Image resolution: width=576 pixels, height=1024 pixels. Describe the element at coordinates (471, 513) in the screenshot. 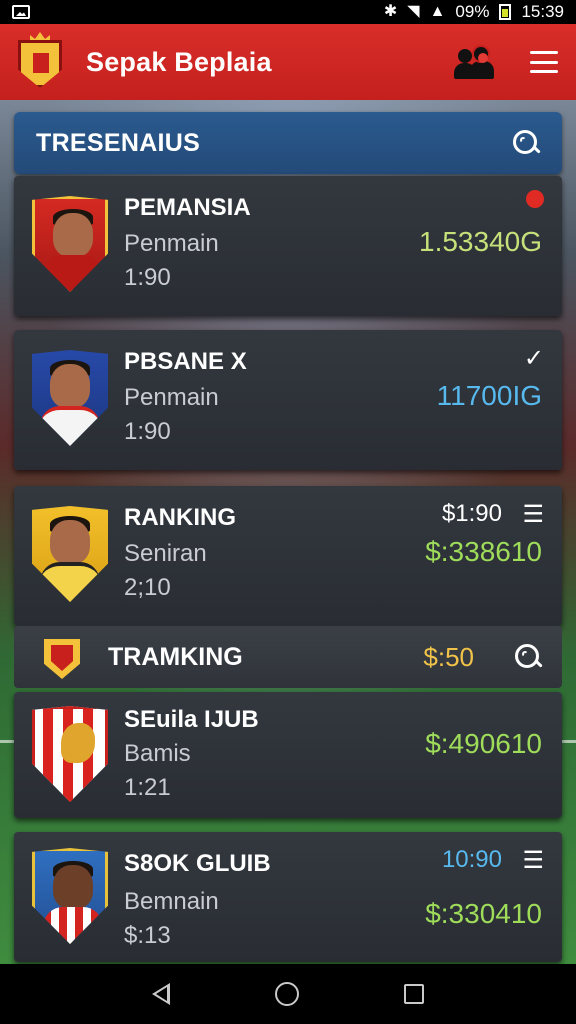

I see `player-price: $1:90` at that location.